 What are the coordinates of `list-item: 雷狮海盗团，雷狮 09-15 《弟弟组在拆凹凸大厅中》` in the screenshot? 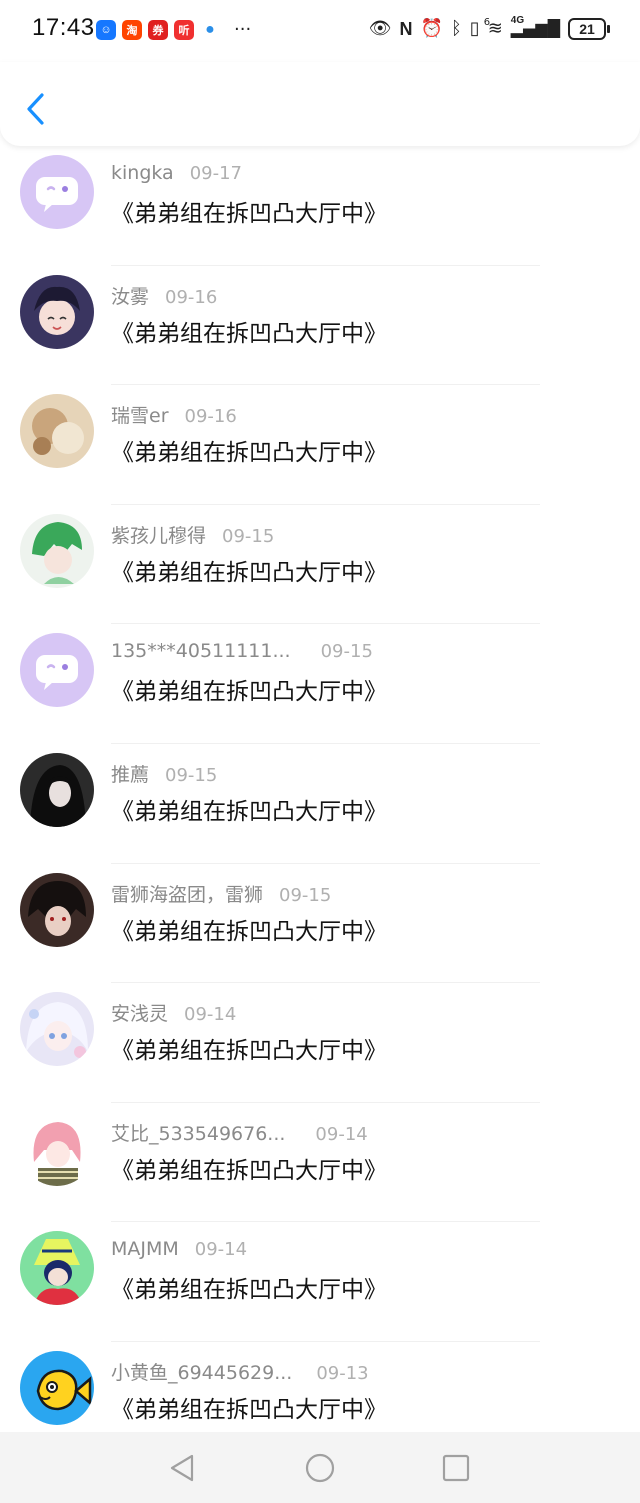 It's located at (320, 924).